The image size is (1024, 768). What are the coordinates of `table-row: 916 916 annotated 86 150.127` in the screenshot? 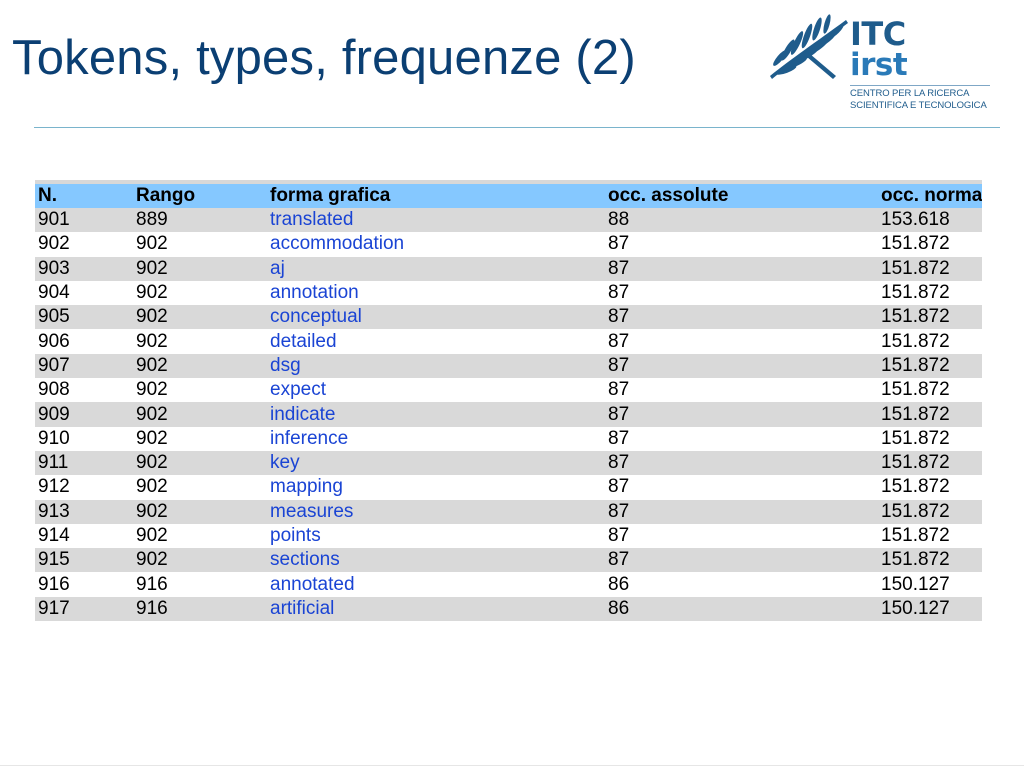 It's located at (508, 584).